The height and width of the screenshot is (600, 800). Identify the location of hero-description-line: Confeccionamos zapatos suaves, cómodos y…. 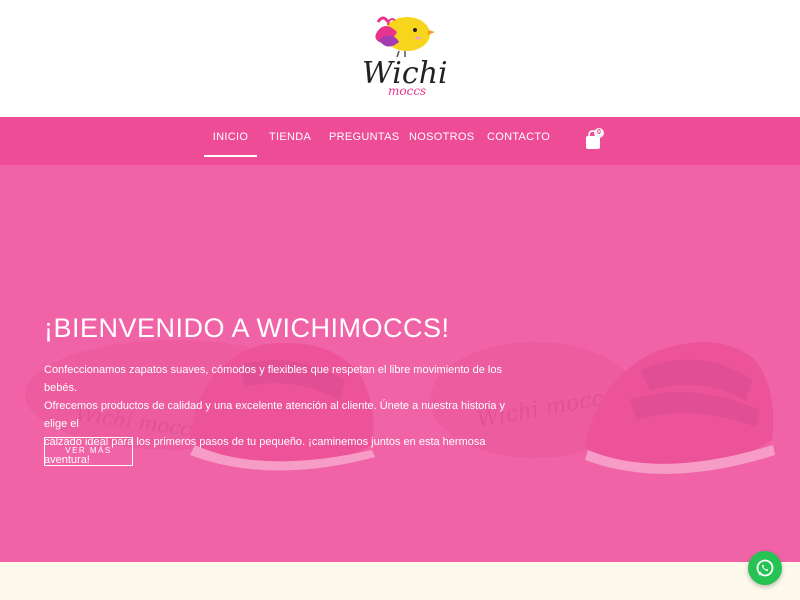
(273, 379).